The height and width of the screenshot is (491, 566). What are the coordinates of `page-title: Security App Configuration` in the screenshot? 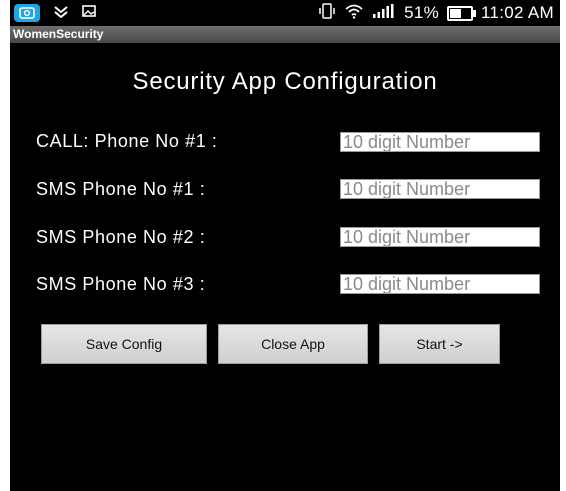 It's located at (285, 81).